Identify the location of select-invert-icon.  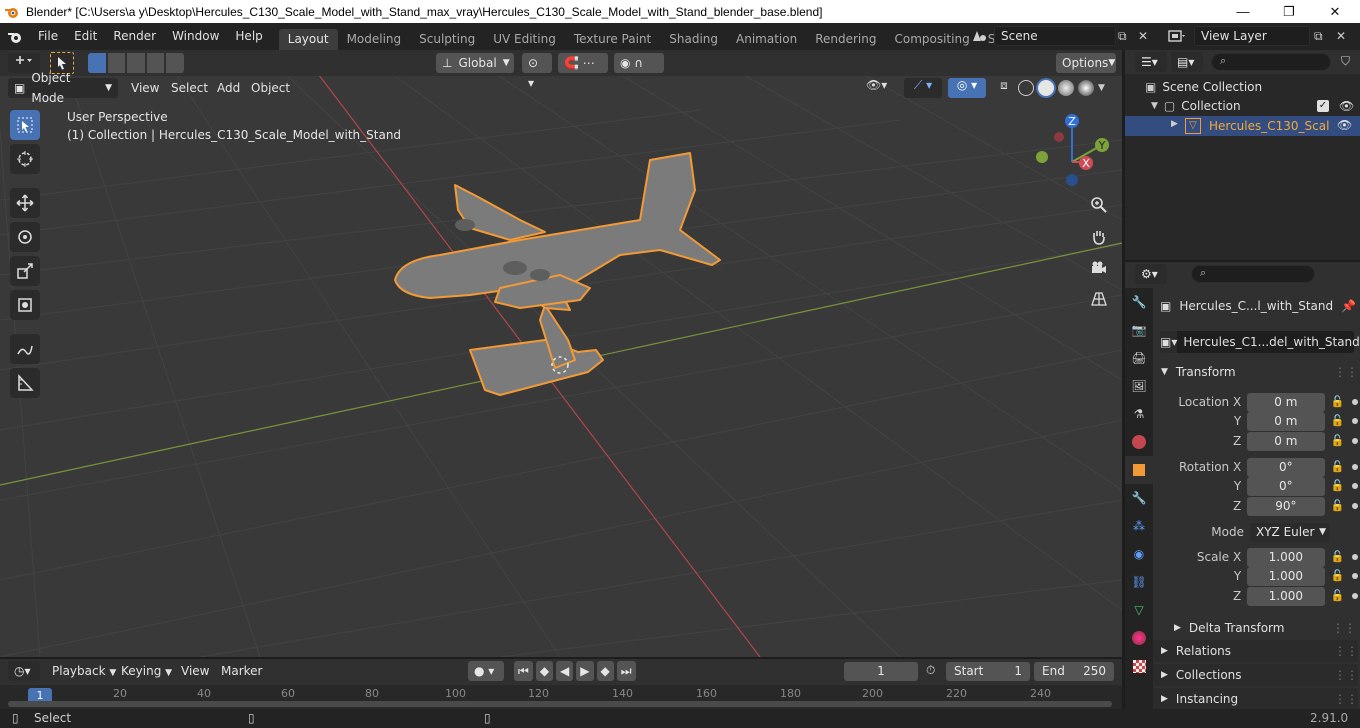
(155, 63).